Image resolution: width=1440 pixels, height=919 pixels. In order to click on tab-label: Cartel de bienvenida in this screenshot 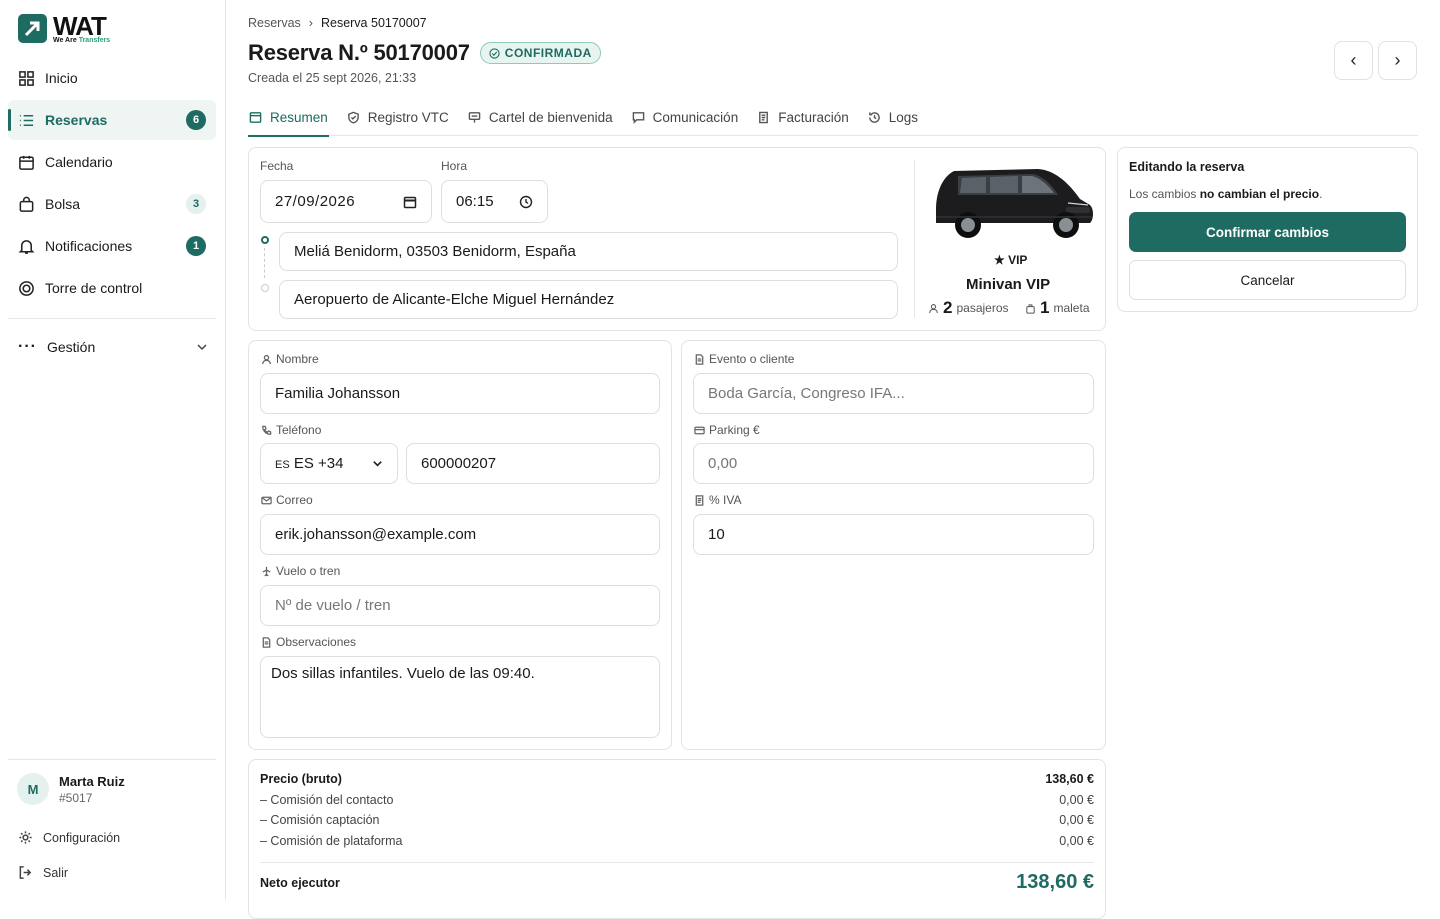, I will do `click(550, 117)`.